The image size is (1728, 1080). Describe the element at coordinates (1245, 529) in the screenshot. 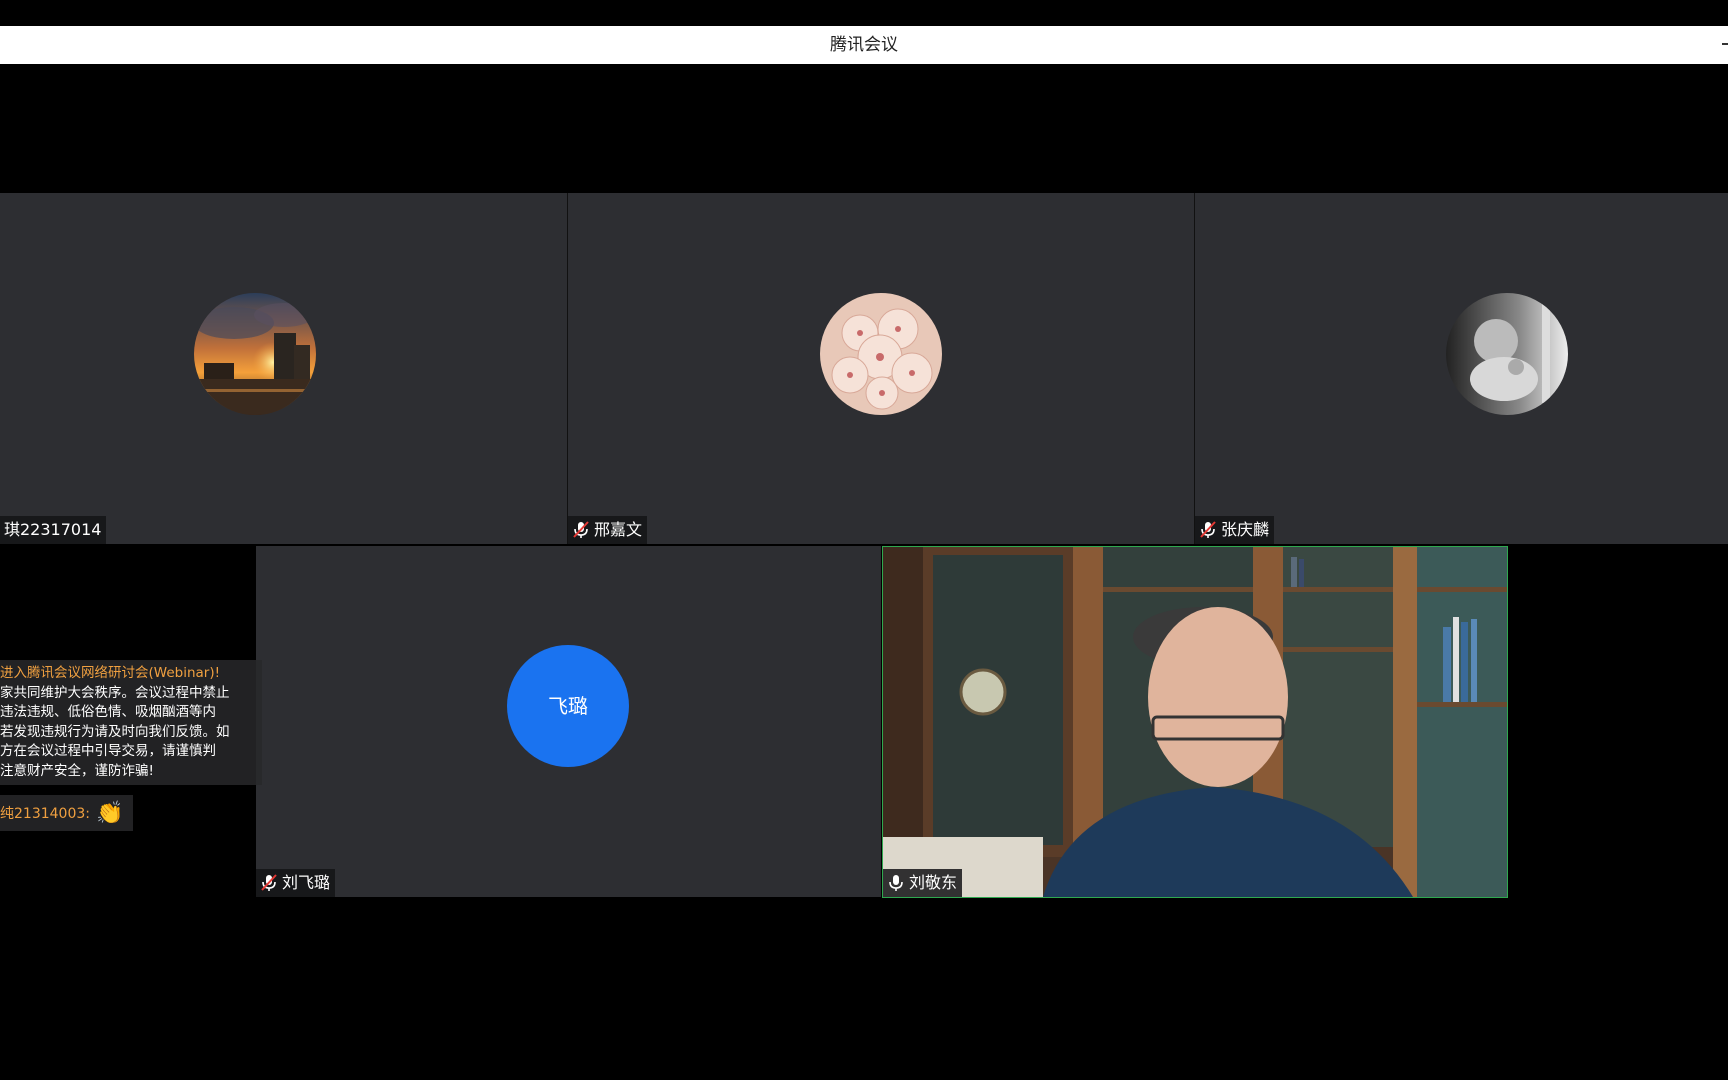

I see `participant-name: 张庆麟` at that location.